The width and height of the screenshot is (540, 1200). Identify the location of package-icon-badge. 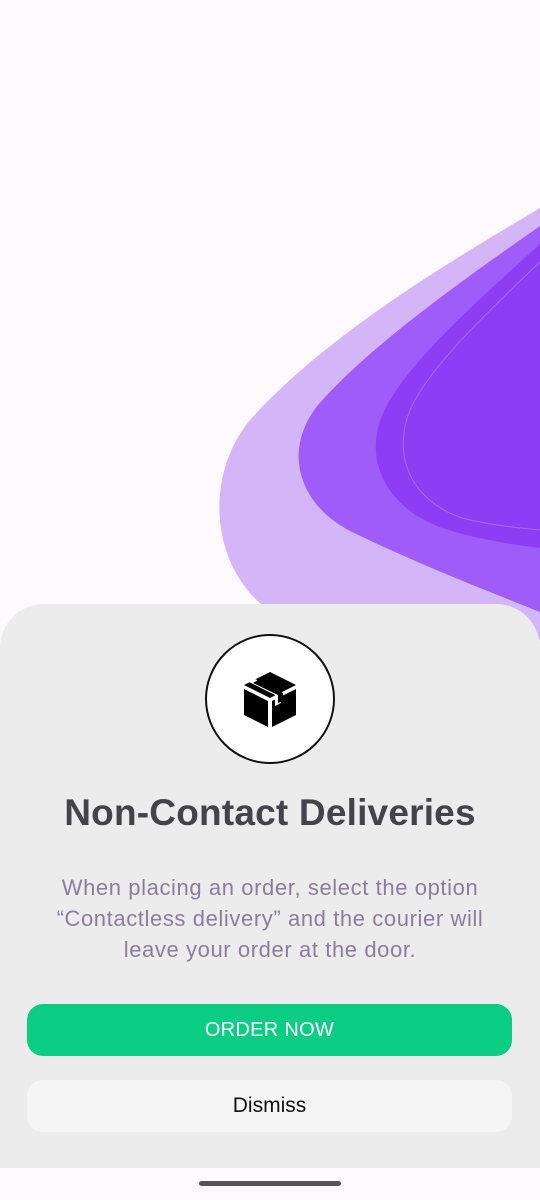
(270, 699).